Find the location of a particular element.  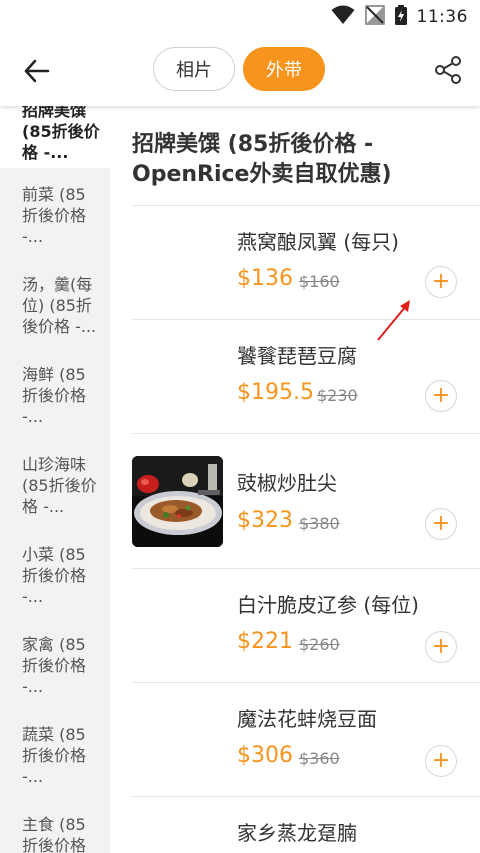

section-title: 招牌美馔 (85折後价格 - OpenRice外卖自取优惠) is located at coordinates (262, 159).